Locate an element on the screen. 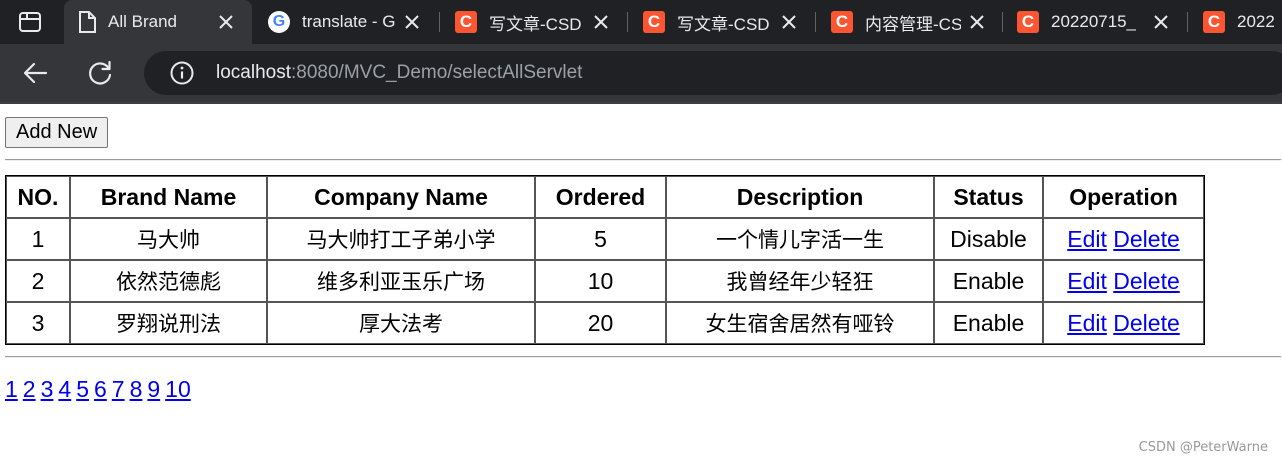 This screenshot has width=1282, height=464. page-link-7: 7 is located at coordinates (118, 389).